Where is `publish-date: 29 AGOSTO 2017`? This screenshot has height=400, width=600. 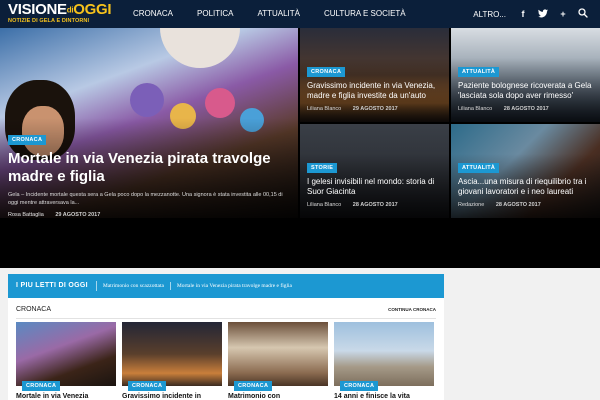 publish-date: 29 AGOSTO 2017 is located at coordinates (375, 109).